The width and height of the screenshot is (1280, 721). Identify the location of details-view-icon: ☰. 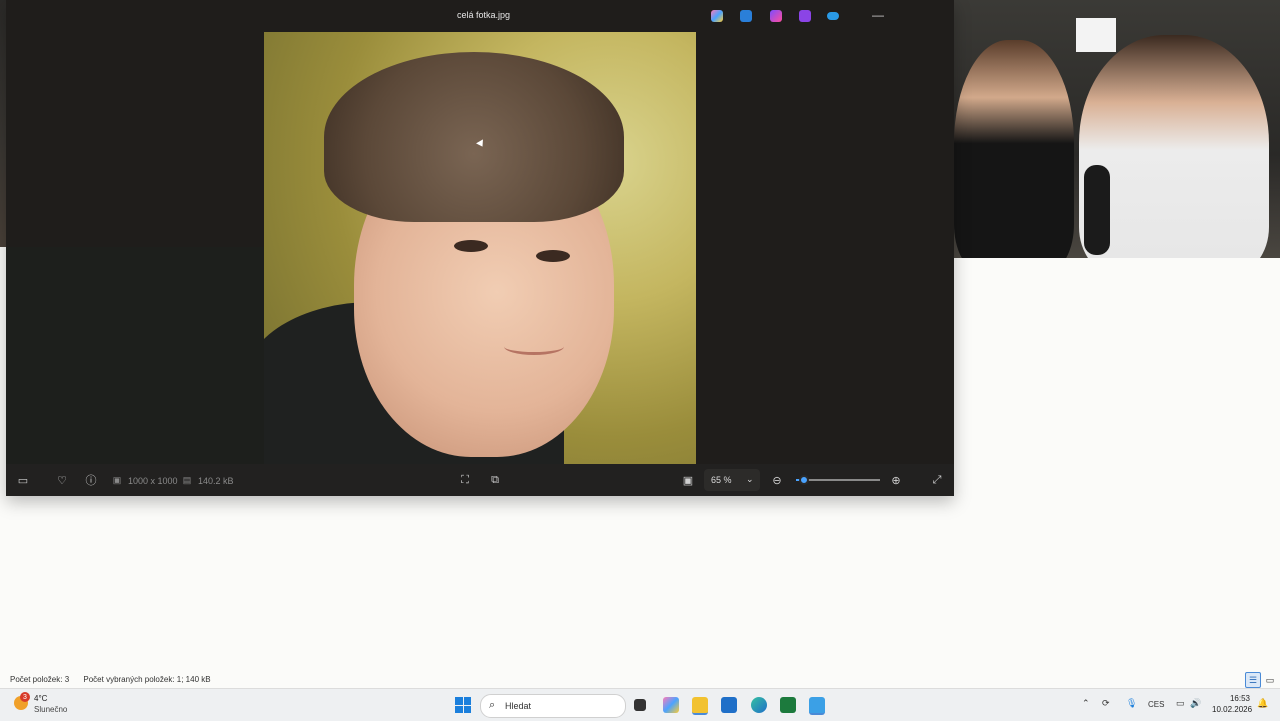
(1253, 680).